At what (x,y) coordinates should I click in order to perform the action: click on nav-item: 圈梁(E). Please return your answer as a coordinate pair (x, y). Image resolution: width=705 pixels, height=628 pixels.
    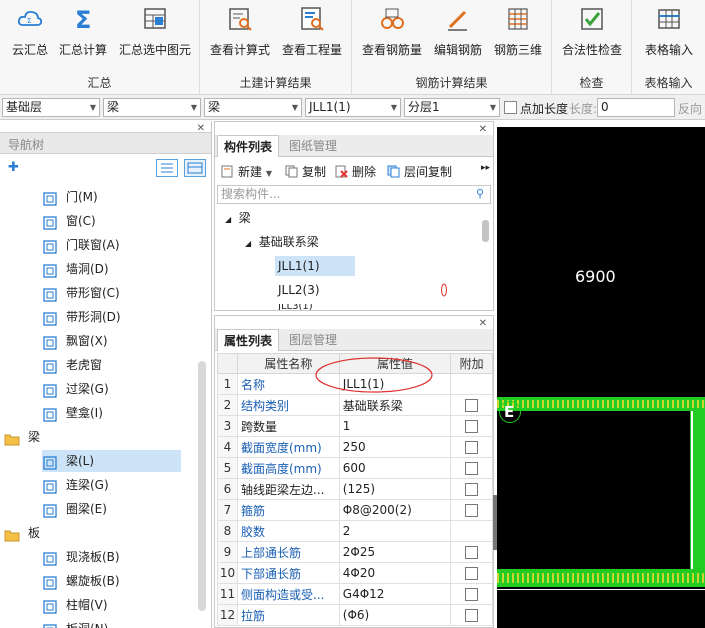
    Looking at the image, I should click on (74, 509).